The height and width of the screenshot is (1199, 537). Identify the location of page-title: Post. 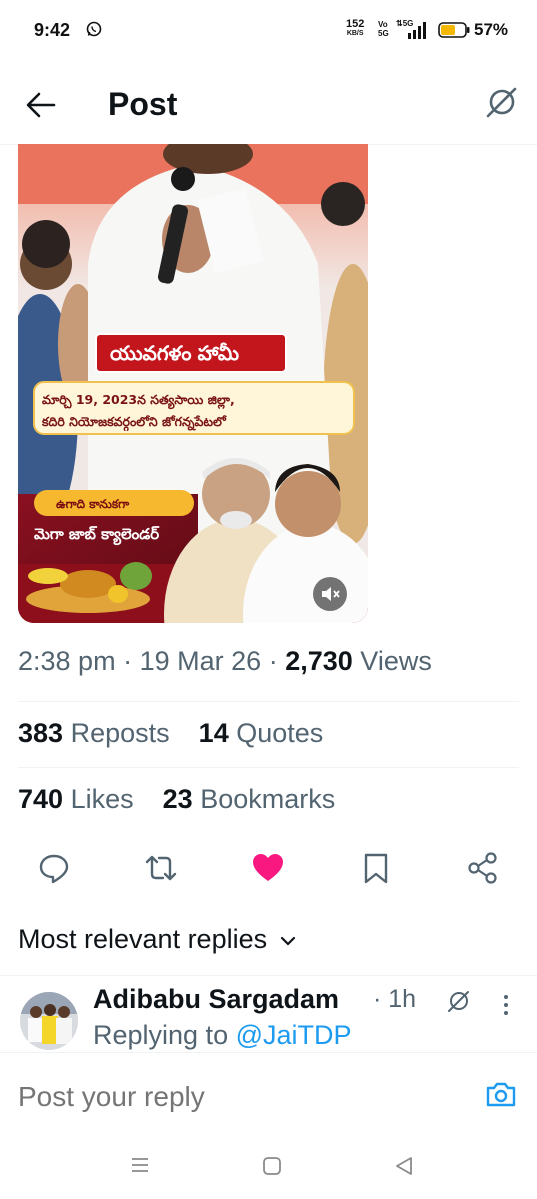
(143, 104).